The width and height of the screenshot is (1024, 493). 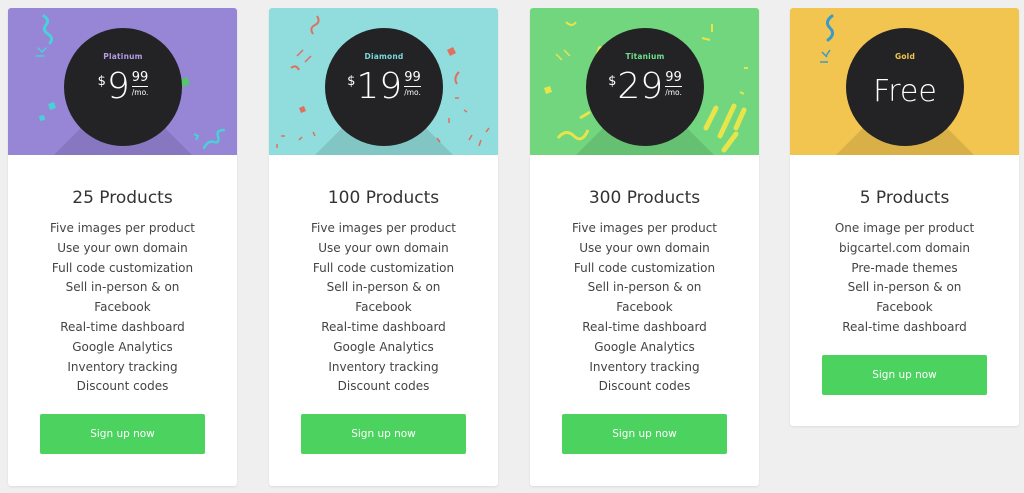 What do you see at coordinates (905, 56) in the screenshot?
I see `tier-name: Gold` at bounding box center [905, 56].